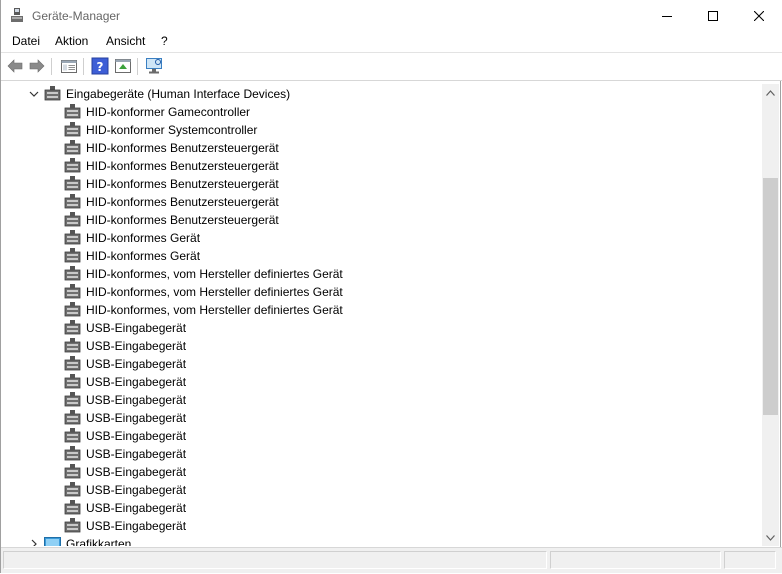  What do you see at coordinates (382, 130) in the screenshot?
I see `tree-device-item: HID-konformer Systemcontroller` at bounding box center [382, 130].